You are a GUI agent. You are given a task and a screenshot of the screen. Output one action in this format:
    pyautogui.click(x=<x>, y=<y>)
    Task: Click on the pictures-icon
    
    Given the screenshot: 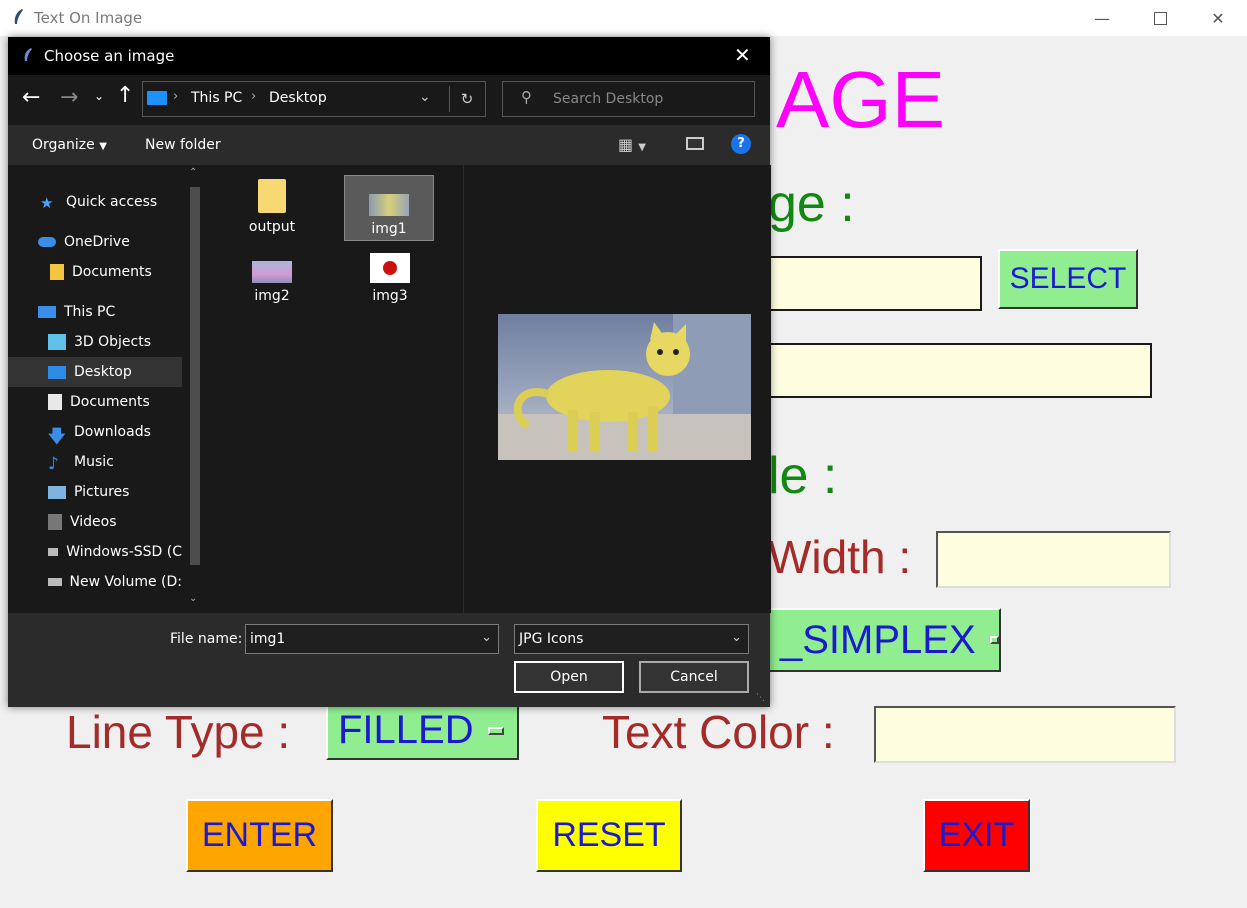 What is the action you would take?
    pyautogui.click(x=57, y=492)
    